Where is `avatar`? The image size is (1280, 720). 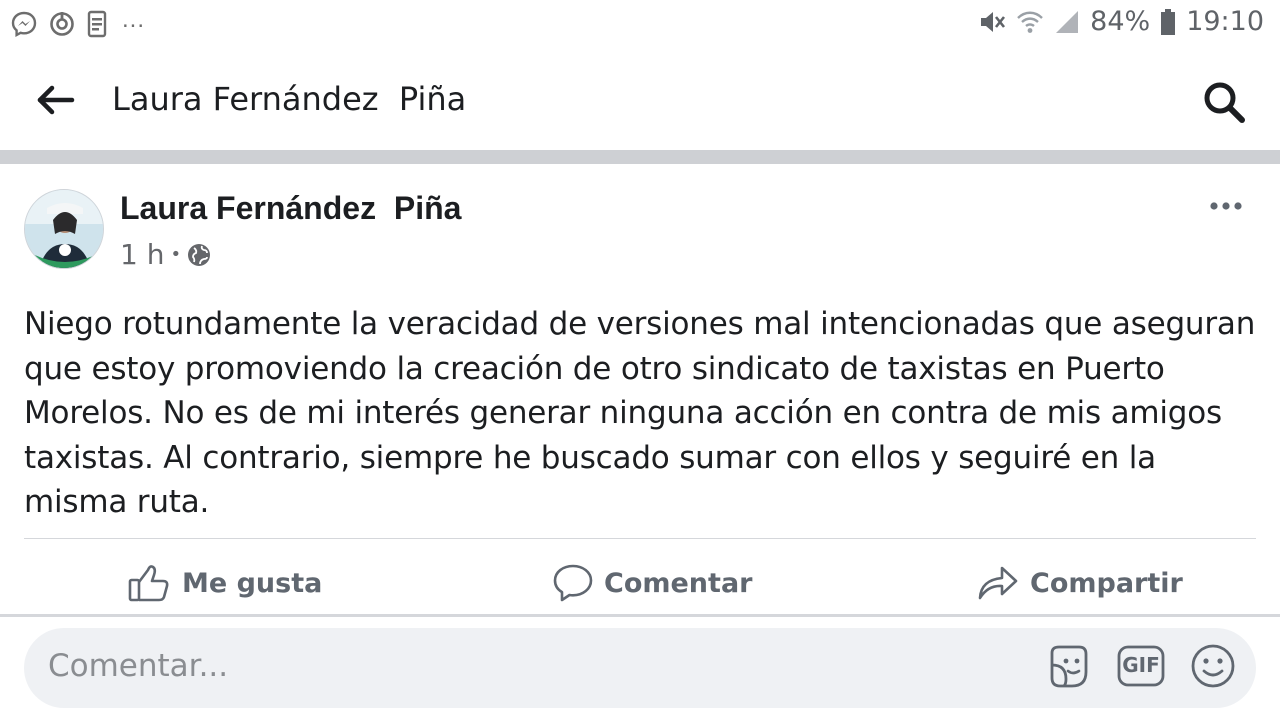
avatar is located at coordinates (64, 229).